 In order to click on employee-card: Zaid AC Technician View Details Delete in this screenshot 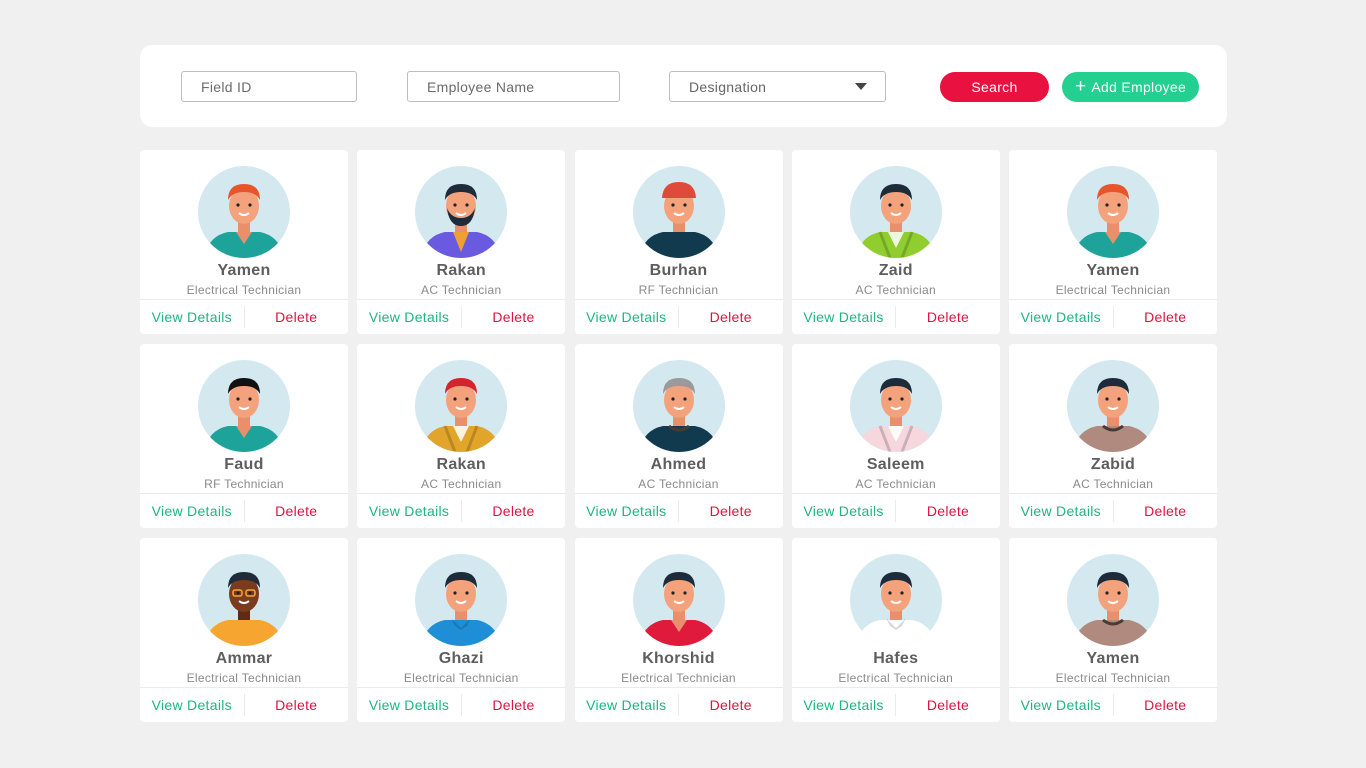, I will do `click(895, 242)`.